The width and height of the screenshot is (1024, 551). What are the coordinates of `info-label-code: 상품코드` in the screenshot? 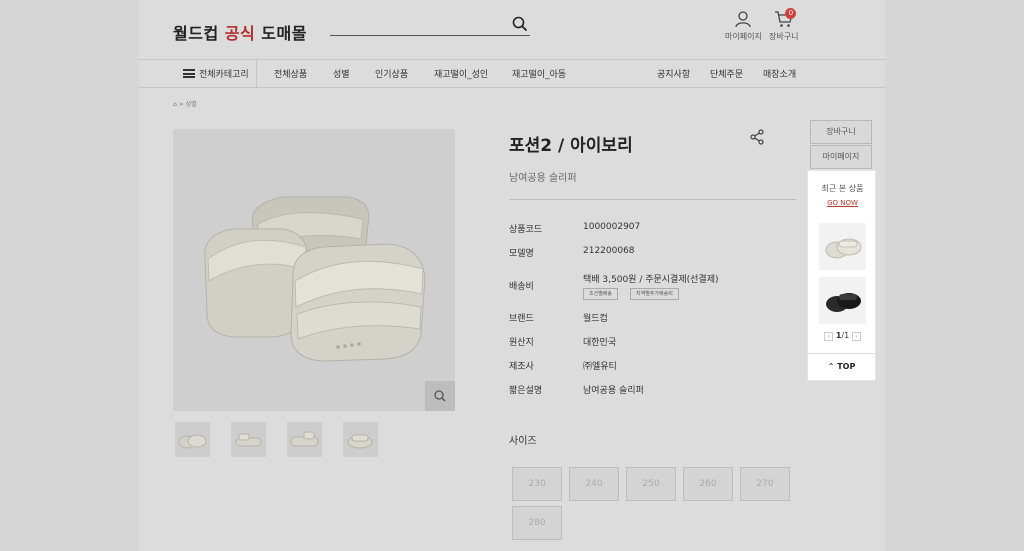 It's located at (526, 230).